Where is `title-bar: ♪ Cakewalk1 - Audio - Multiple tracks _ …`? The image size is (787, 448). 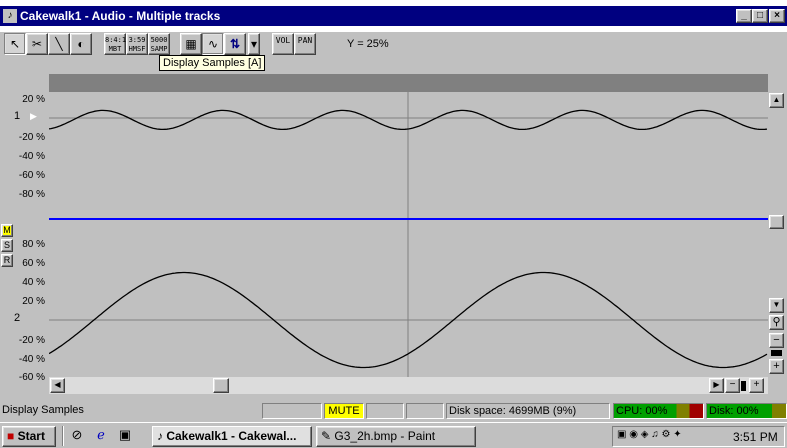
title-bar: ♪ Cakewalk1 - Audio - Multiple tracks _ … is located at coordinates (393, 16).